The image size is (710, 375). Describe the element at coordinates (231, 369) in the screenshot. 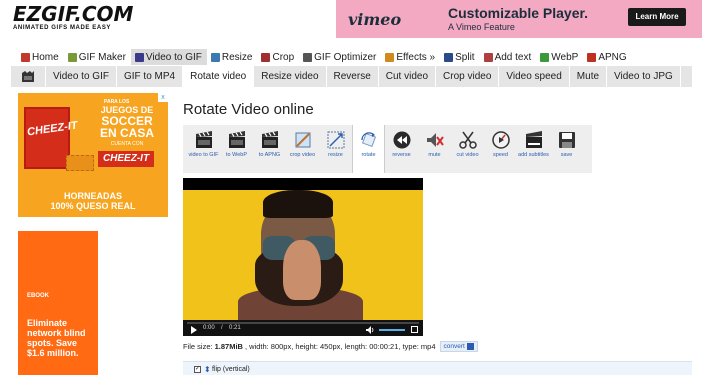

I see `flip-vertical-label: flip (vertical)` at that location.